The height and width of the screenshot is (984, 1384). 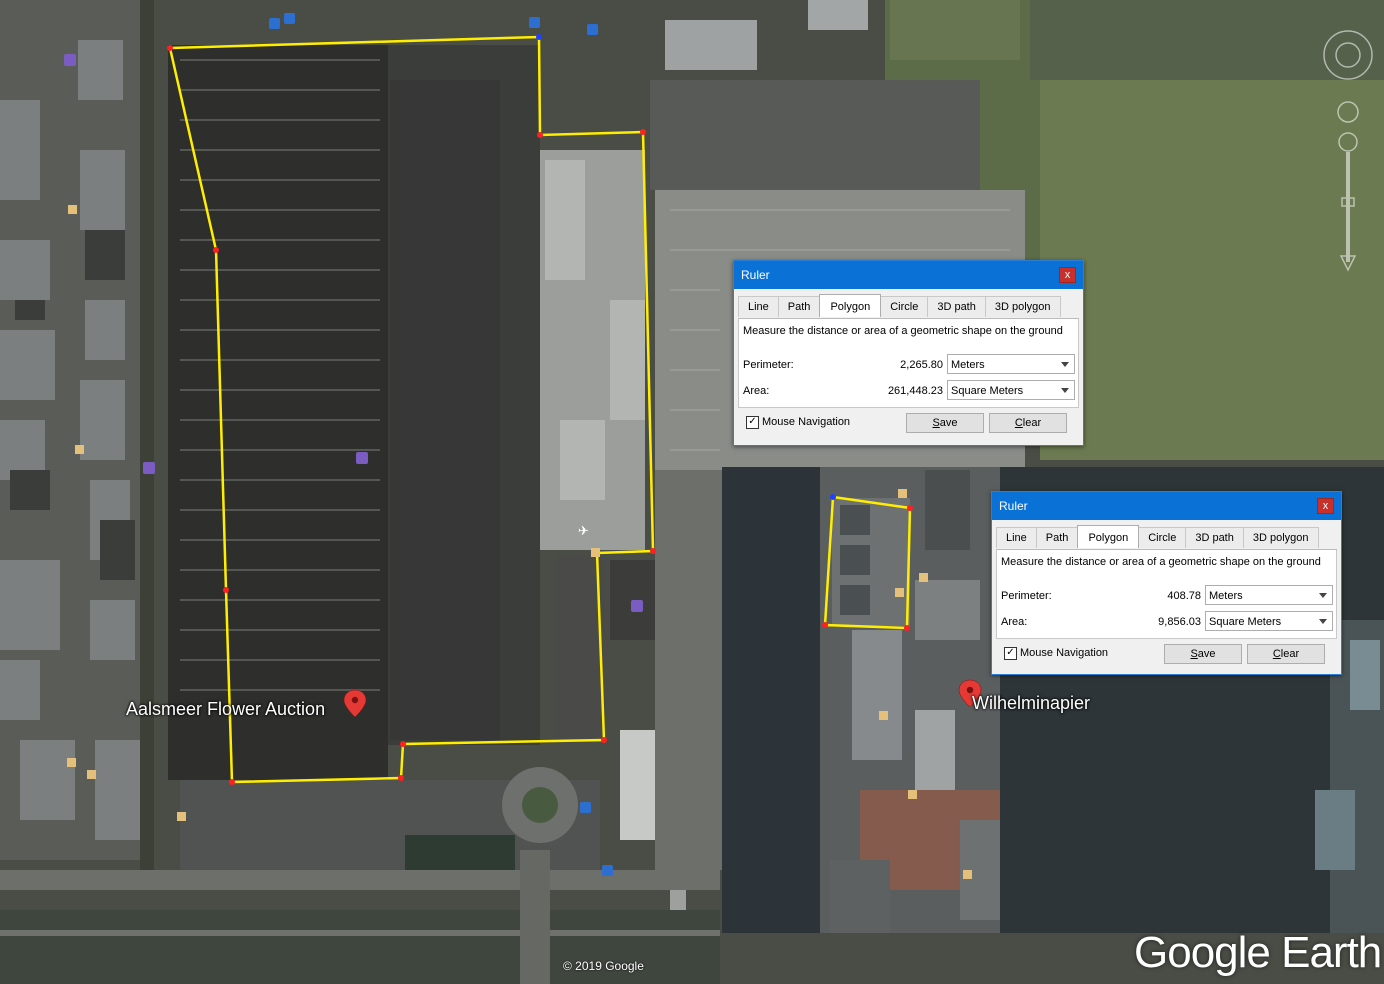 I want to click on place-label-inset: Wilhelminapier, so click(x=1031, y=703).